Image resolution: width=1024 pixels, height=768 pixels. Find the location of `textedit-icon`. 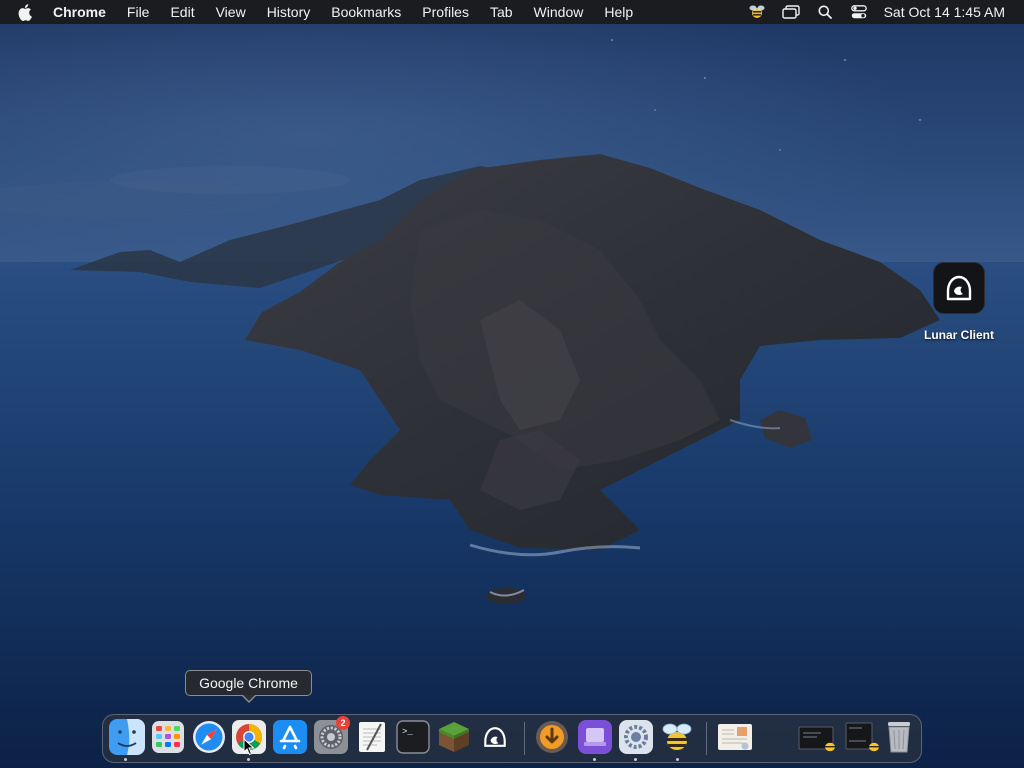

textedit-icon is located at coordinates (372, 737).